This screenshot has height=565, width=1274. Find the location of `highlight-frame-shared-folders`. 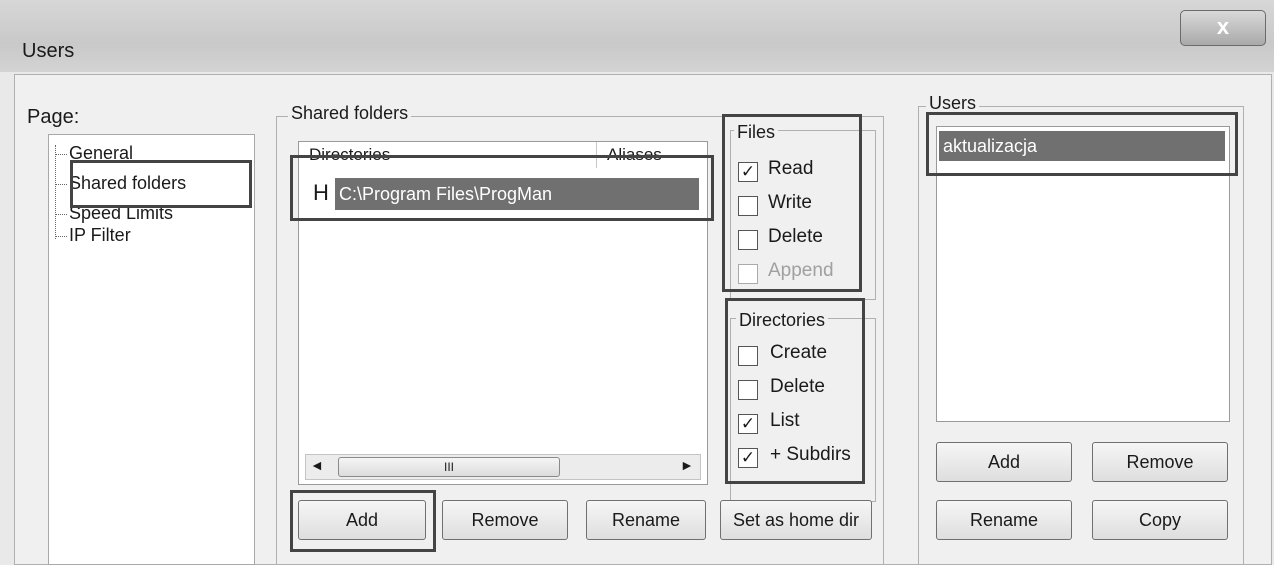

highlight-frame-shared-folders is located at coordinates (161, 184).